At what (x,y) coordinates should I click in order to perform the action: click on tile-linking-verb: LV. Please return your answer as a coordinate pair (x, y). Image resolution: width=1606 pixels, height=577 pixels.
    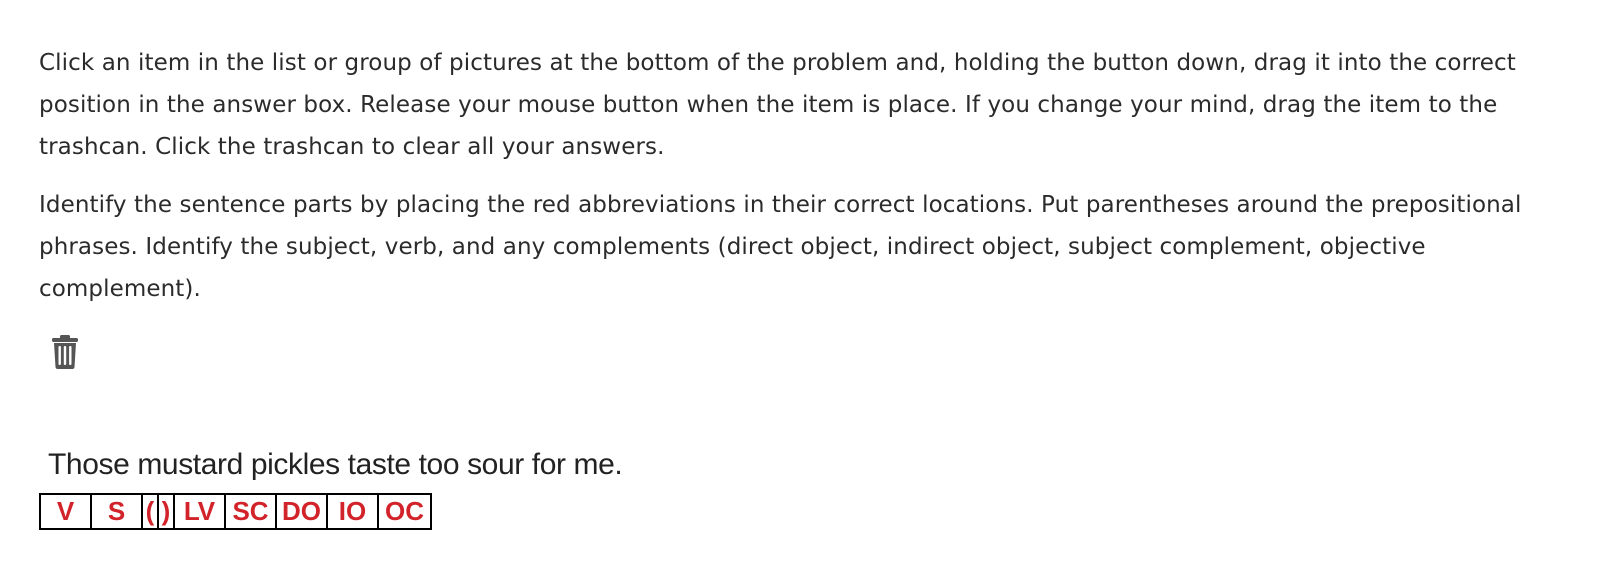
    Looking at the image, I should click on (200, 511).